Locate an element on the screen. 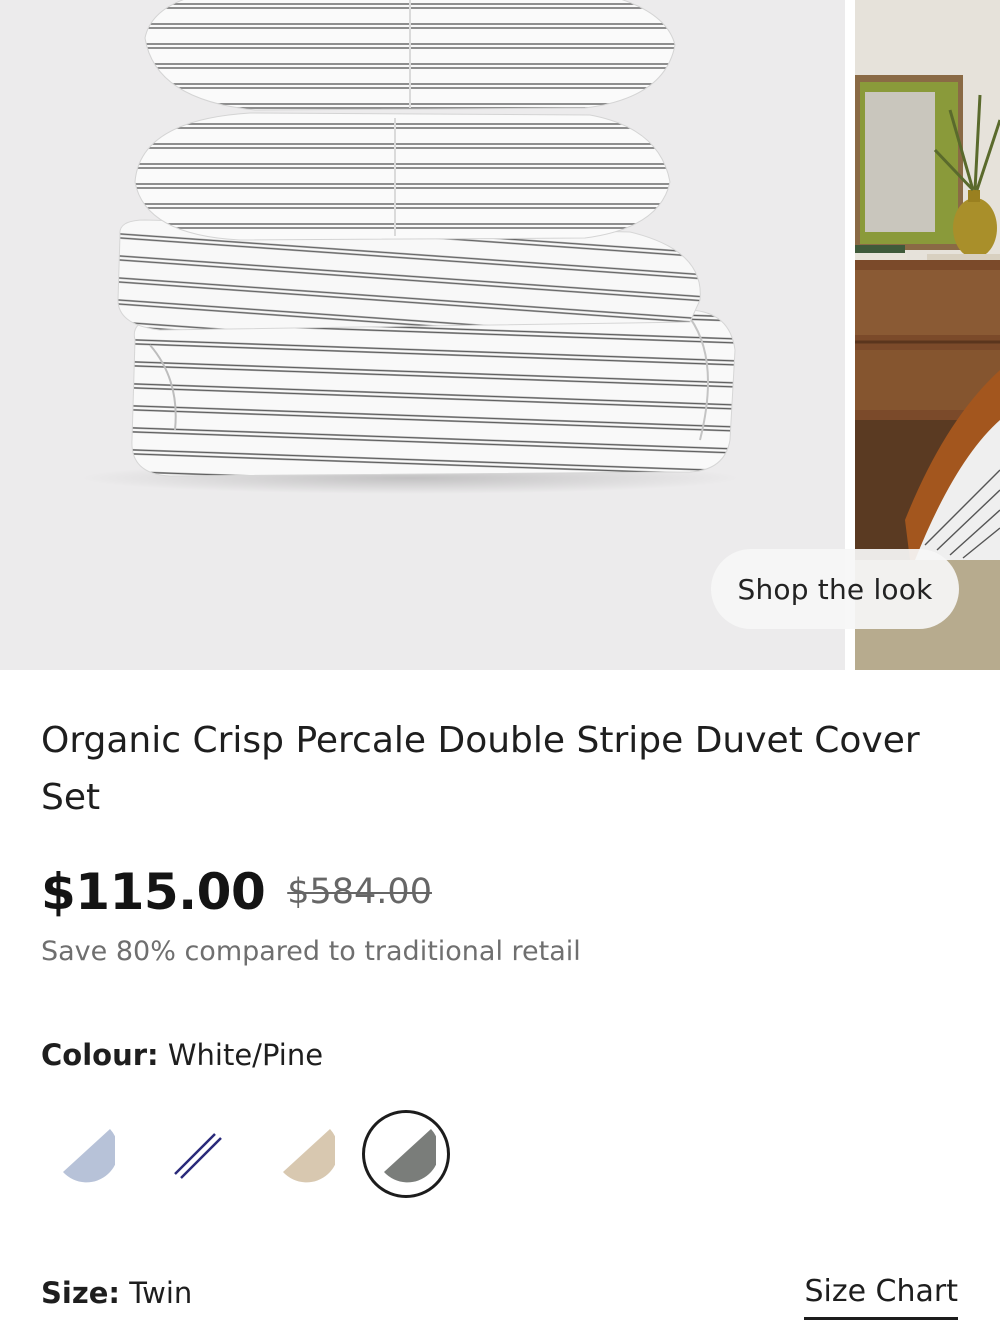 The height and width of the screenshot is (1333, 1000). swatch-navy-stripe-icon is located at coordinates (198, 1156).